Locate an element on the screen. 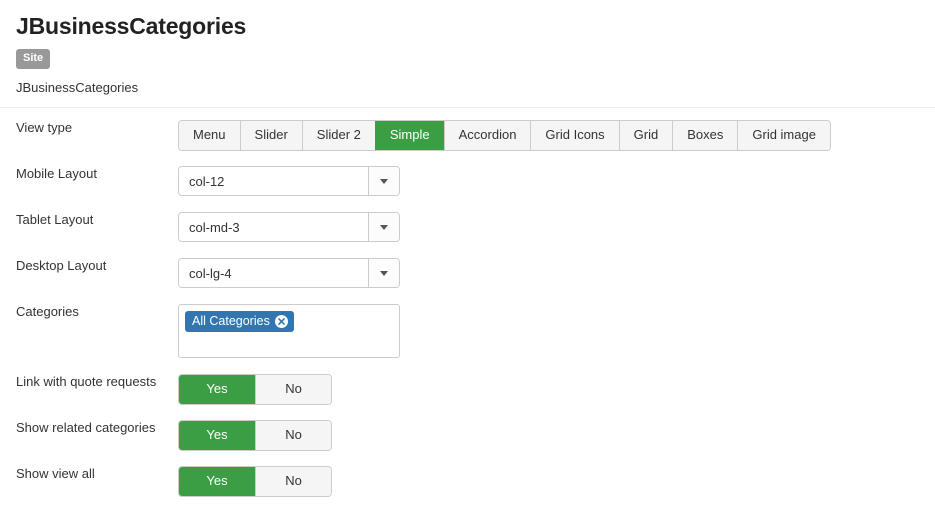 The height and width of the screenshot is (524, 935). label-tablet-layout: Tablet Layout is located at coordinates (55, 220).